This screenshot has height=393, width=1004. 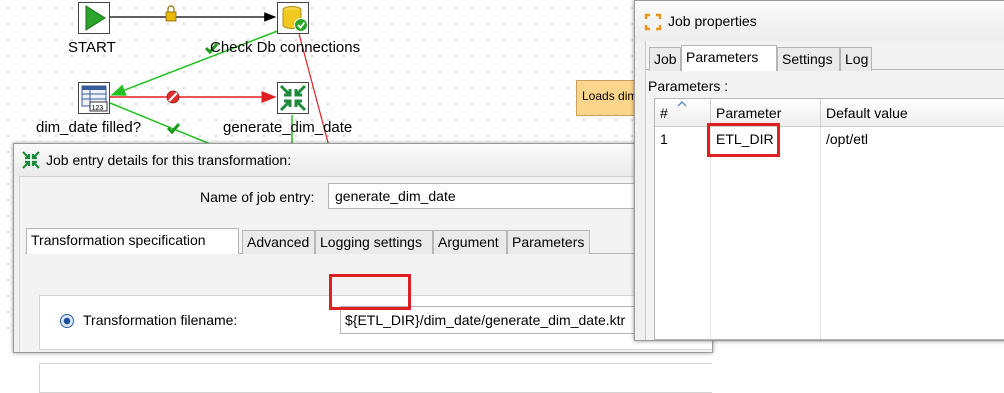 I want to click on dim-date-filled-node-icon: 123, so click(x=94, y=98).